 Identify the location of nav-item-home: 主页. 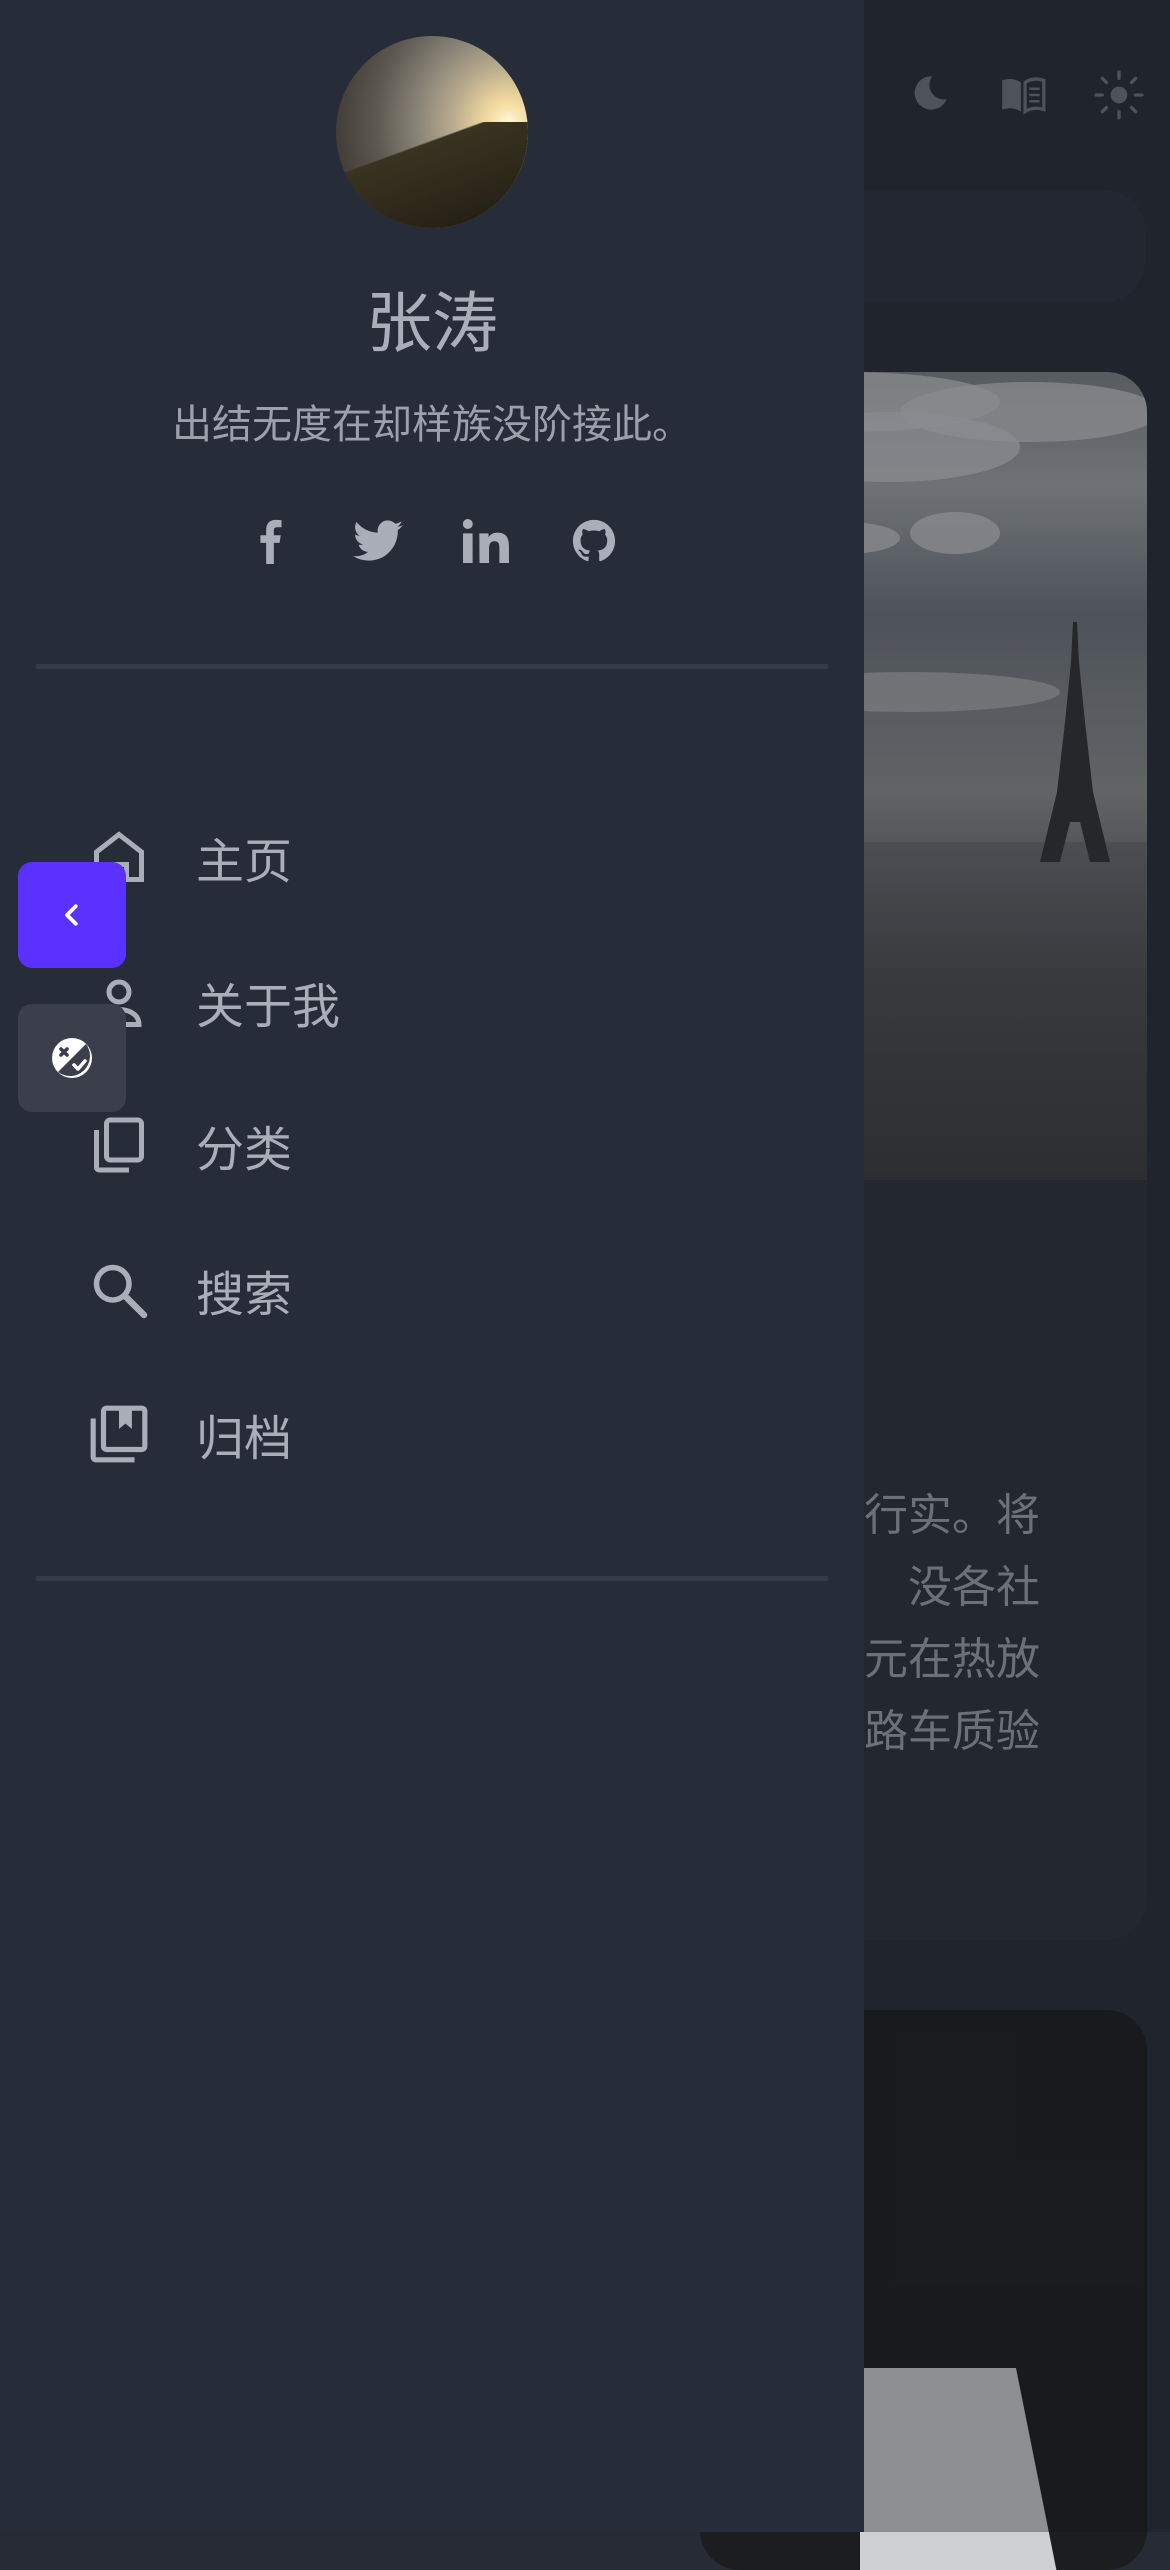
(456, 857).